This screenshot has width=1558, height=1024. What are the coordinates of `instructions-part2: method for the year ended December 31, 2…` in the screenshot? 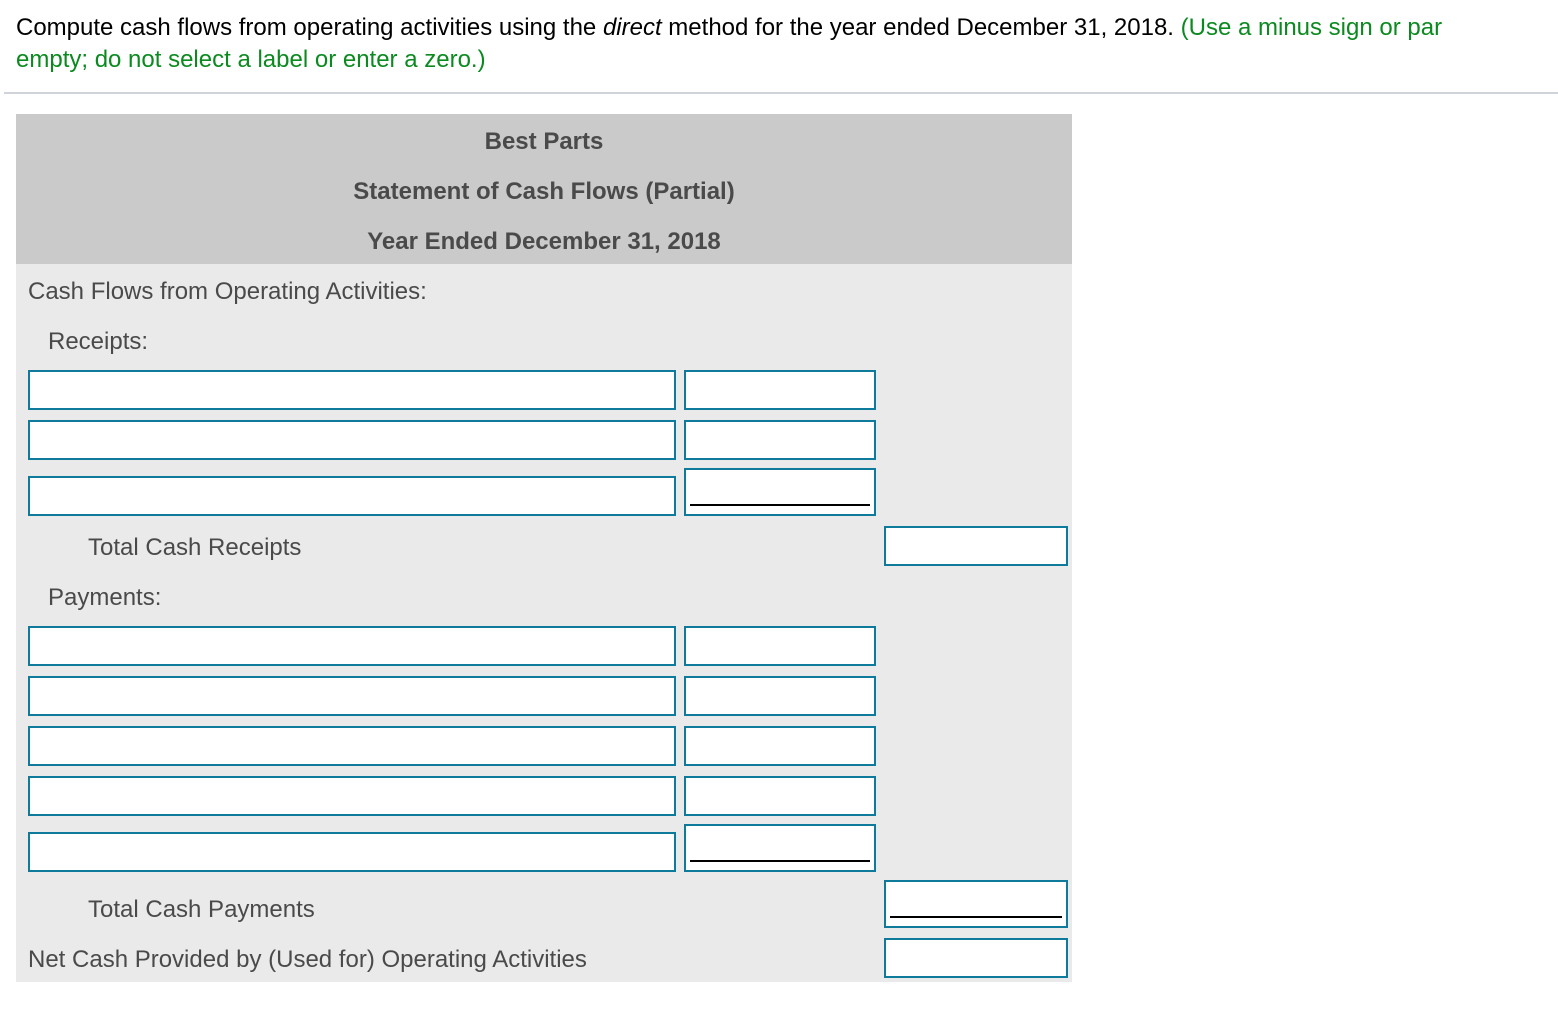 It's located at (921, 27).